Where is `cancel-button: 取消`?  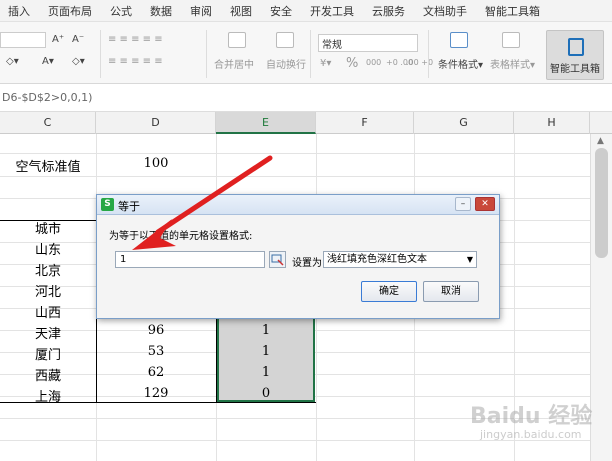 cancel-button: 取消 is located at coordinates (451, 291).